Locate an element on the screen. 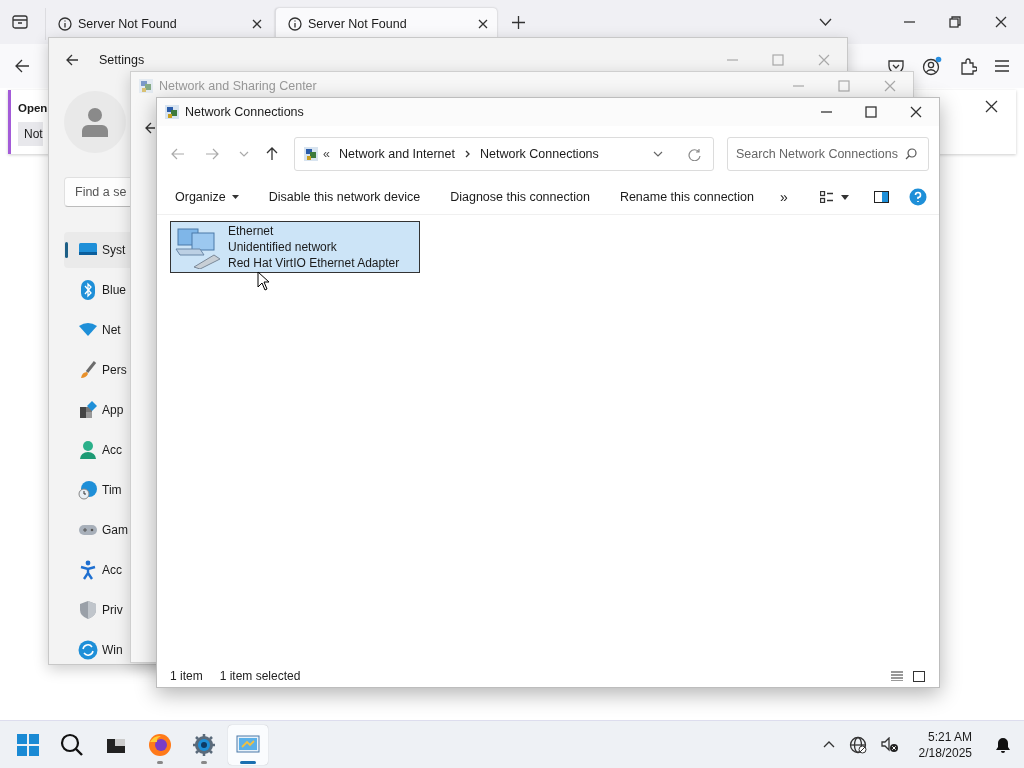 The image size is (1024, 768). browser-tab: Server Not Found is located at coordinates (386, 24).